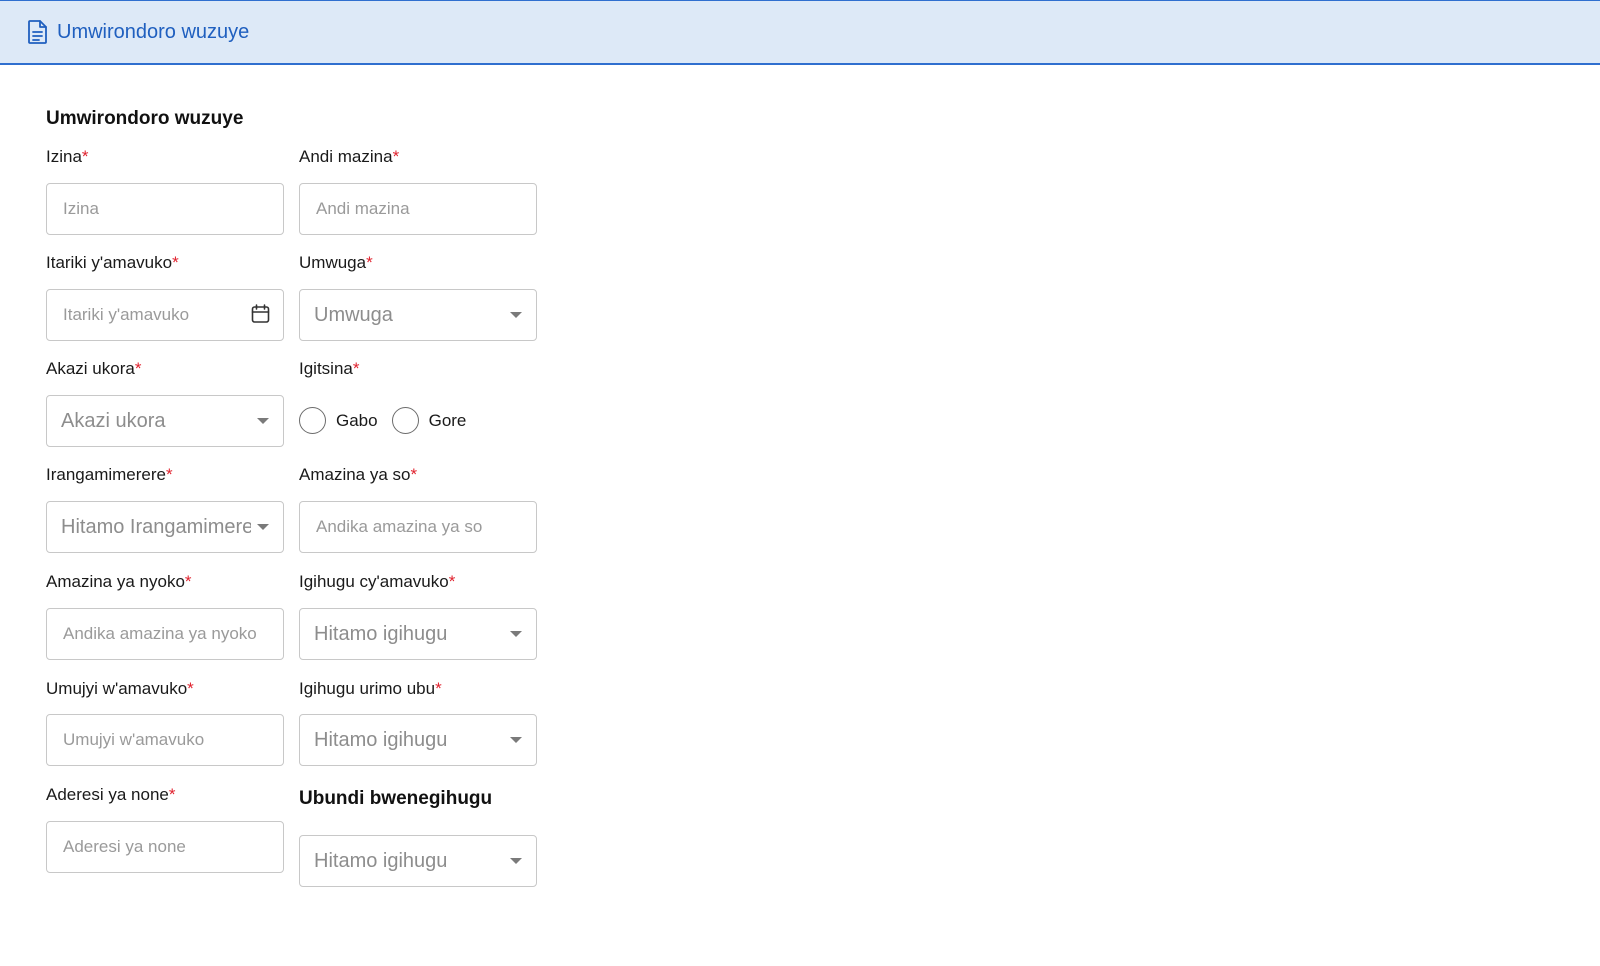 The width and height of the screenshot is (1600, 966). I want to click on father-name-label: Amazina ya so*, so click(358, 474).